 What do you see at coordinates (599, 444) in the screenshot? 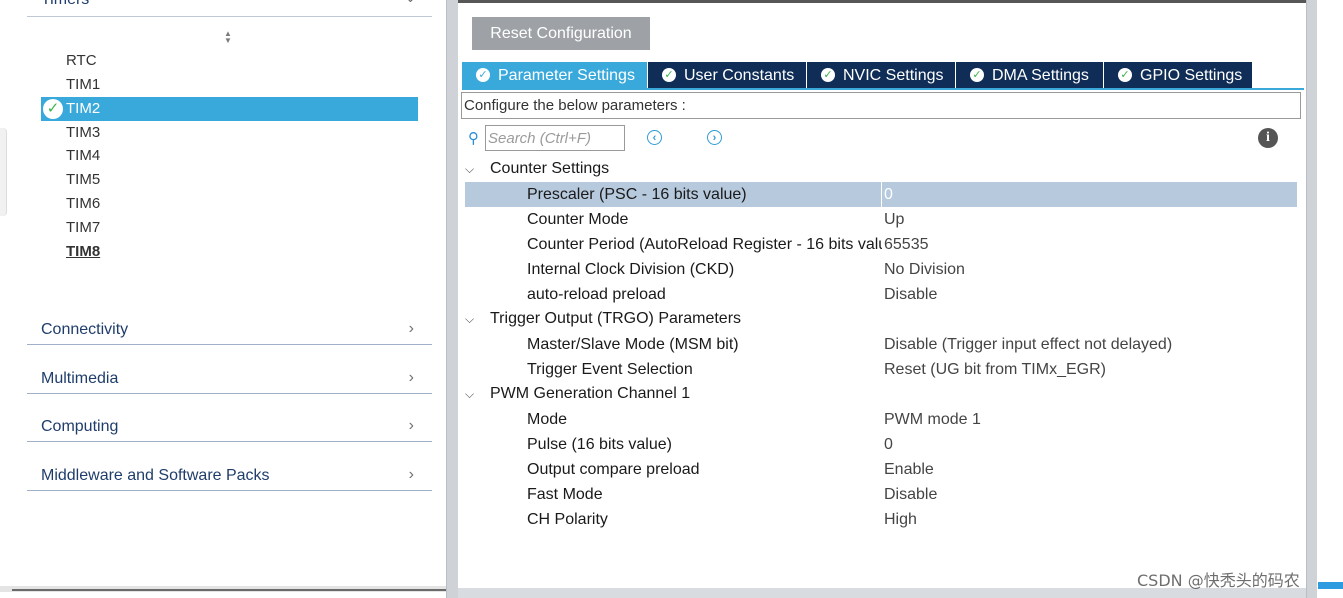
I see `param-name: Pulse (16 bits value)` at bounding box center [599, 444].